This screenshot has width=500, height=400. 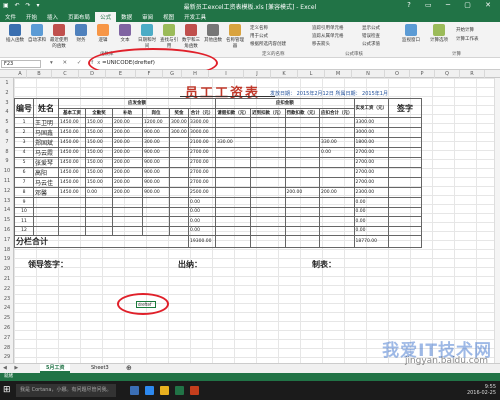 What do you see at coordinates (233, 142) in the screenshot?
I see `cell-leave: 330.00` at bounding box center [233, 142].